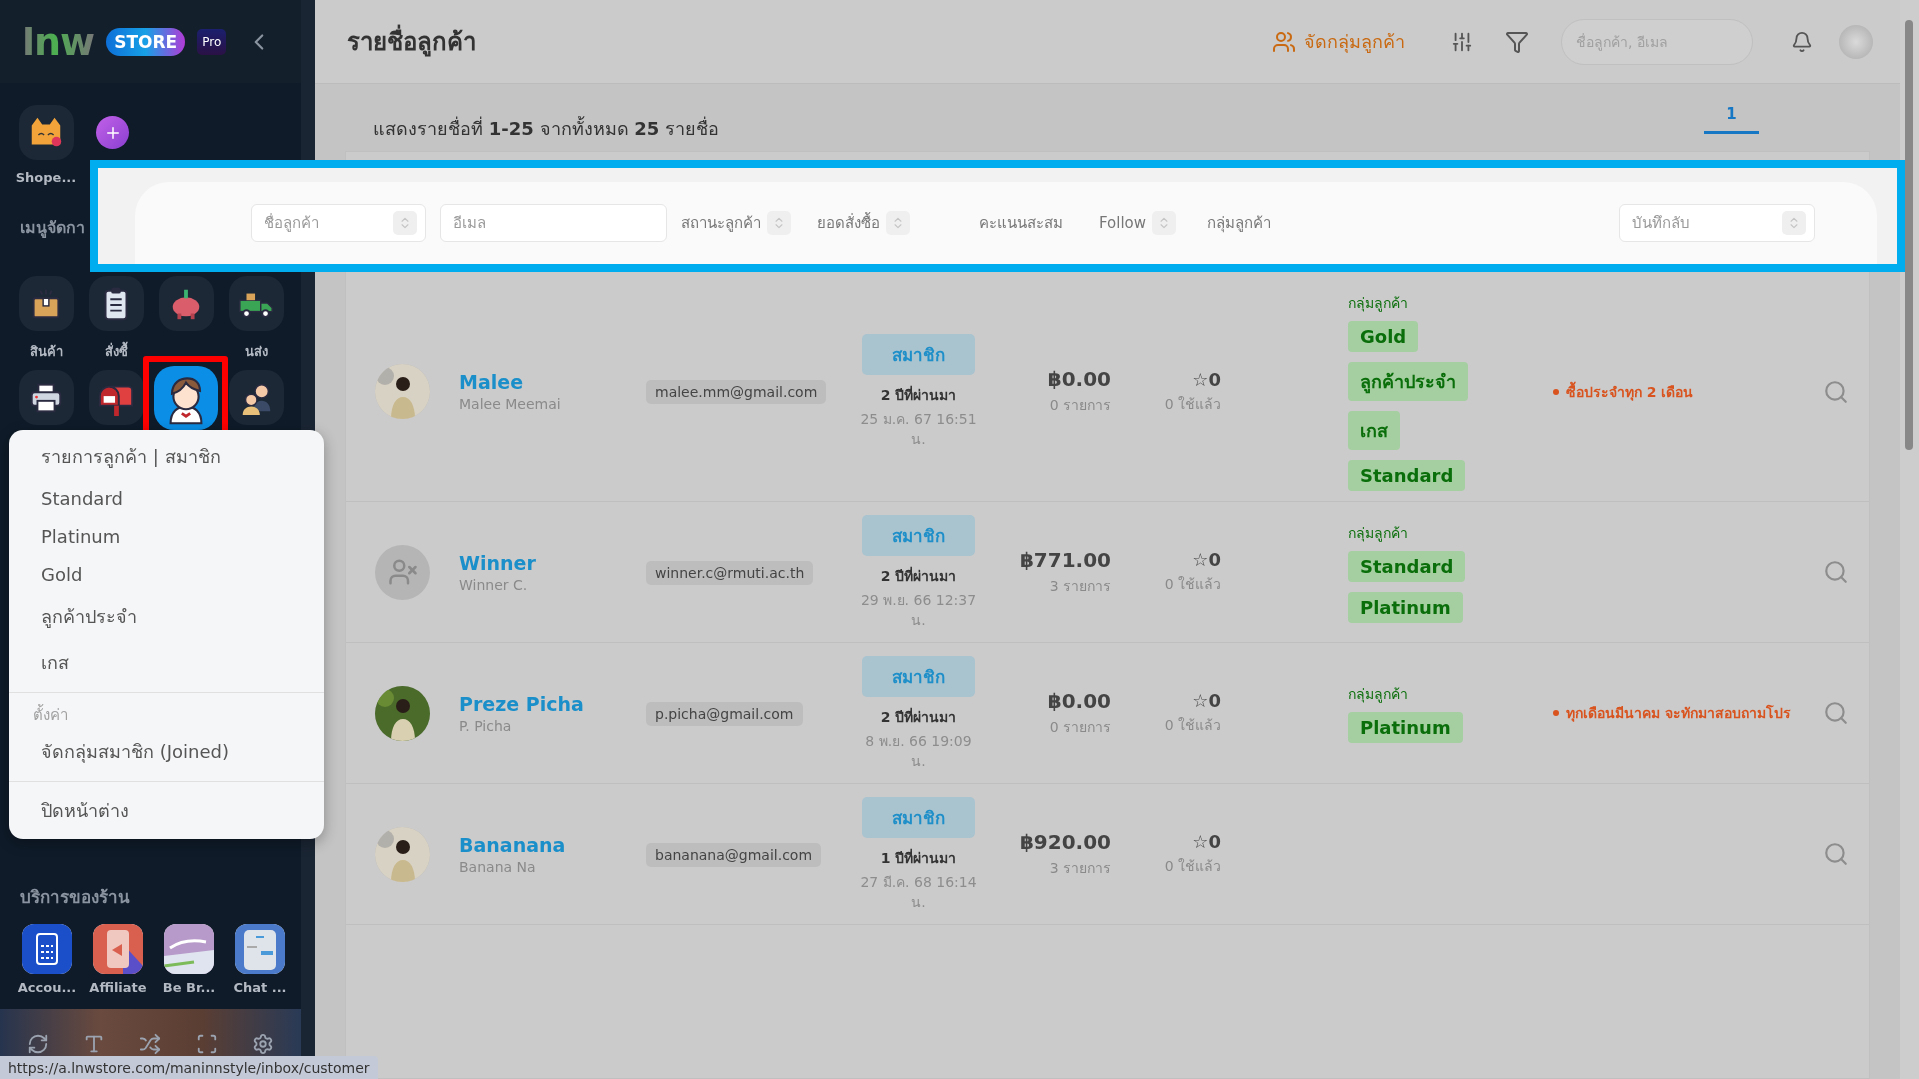 The height and width of the screenshot is (1079, 1919). What do you see at coordinates (1021, 223) in the screenshot?
I see `column-label: คะแนนสะสม` at bounding box center [1021, 223].